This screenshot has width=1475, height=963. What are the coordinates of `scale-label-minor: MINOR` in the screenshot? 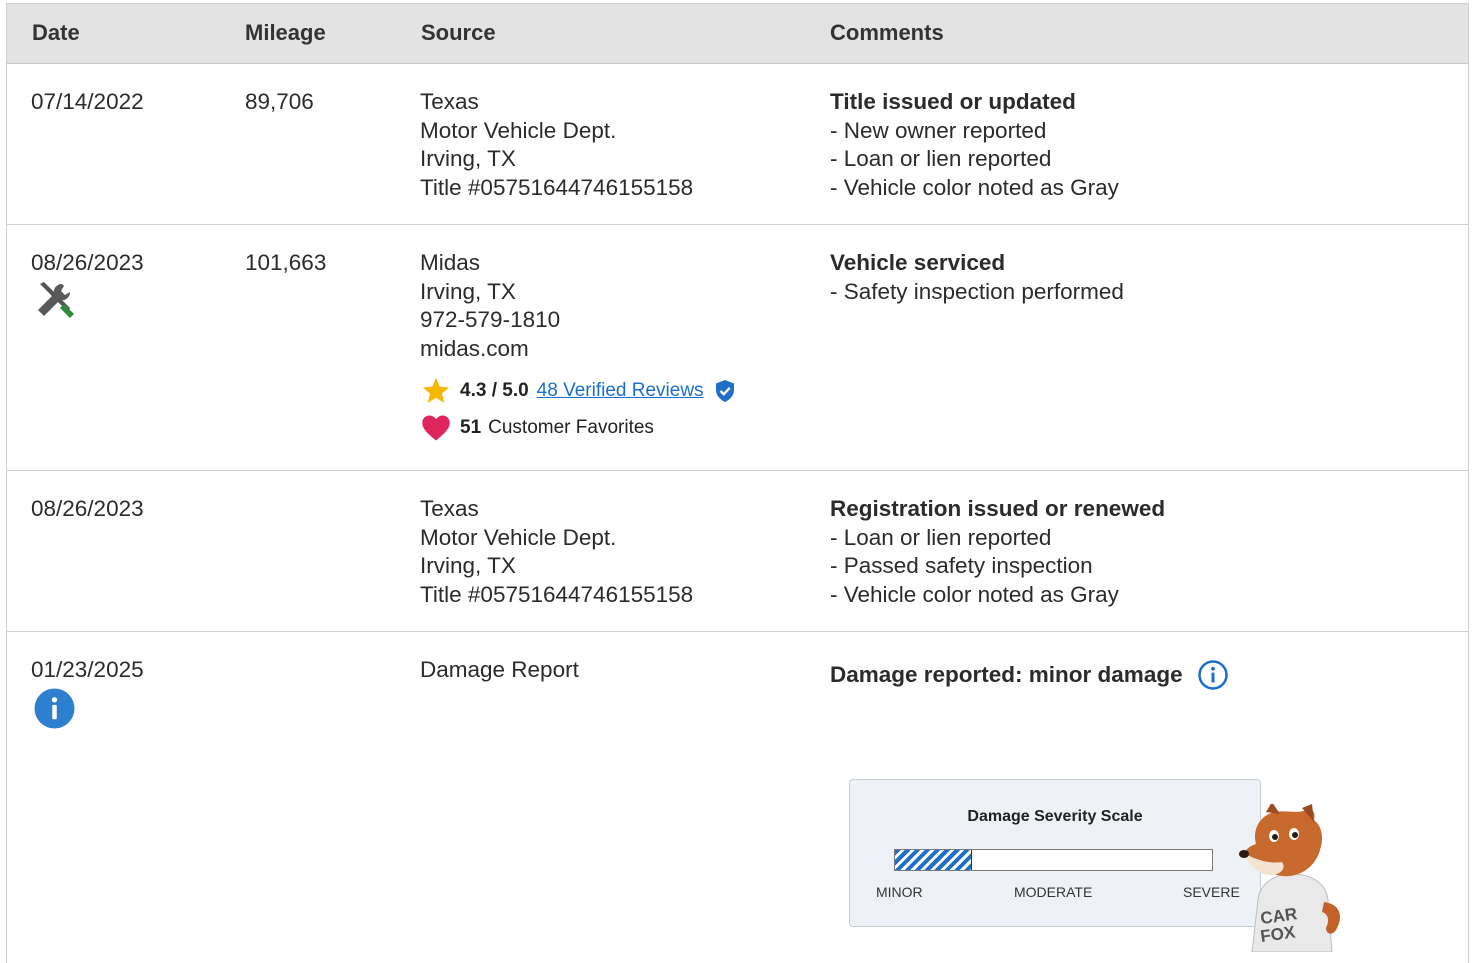 It's located at (899, 892).